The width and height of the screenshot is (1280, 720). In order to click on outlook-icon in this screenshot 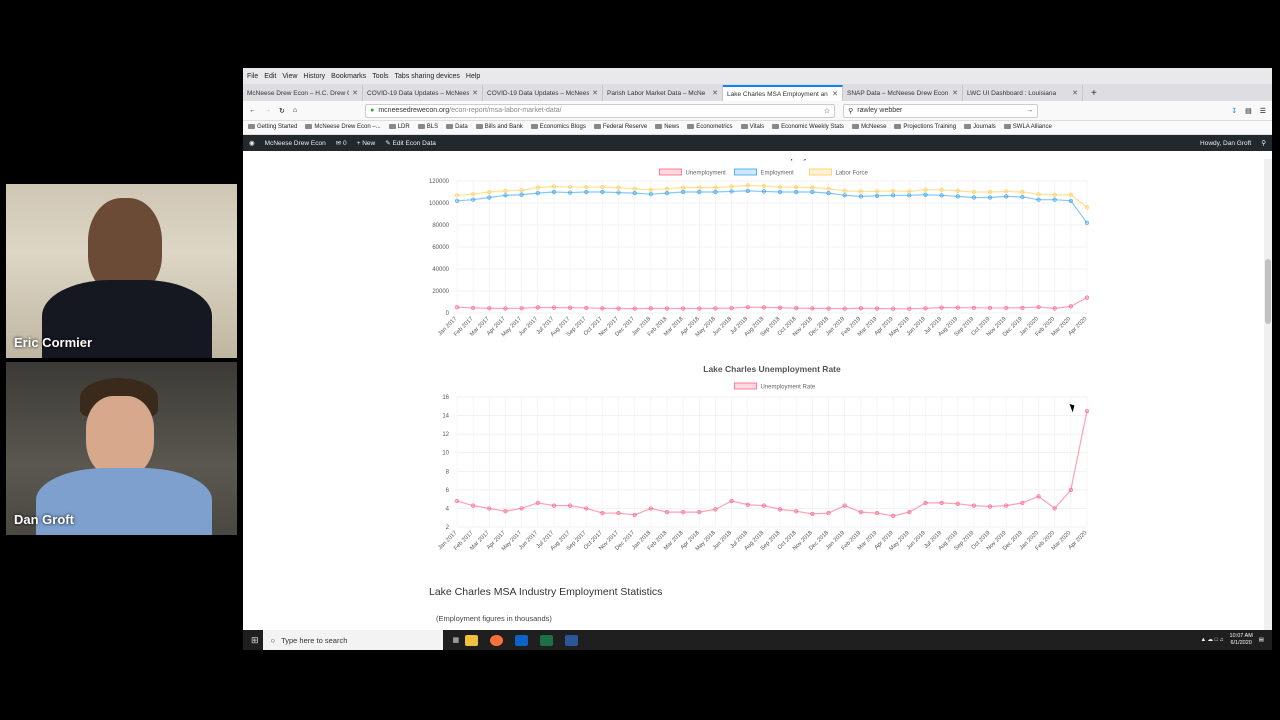, I will do `click(522, 640)`.